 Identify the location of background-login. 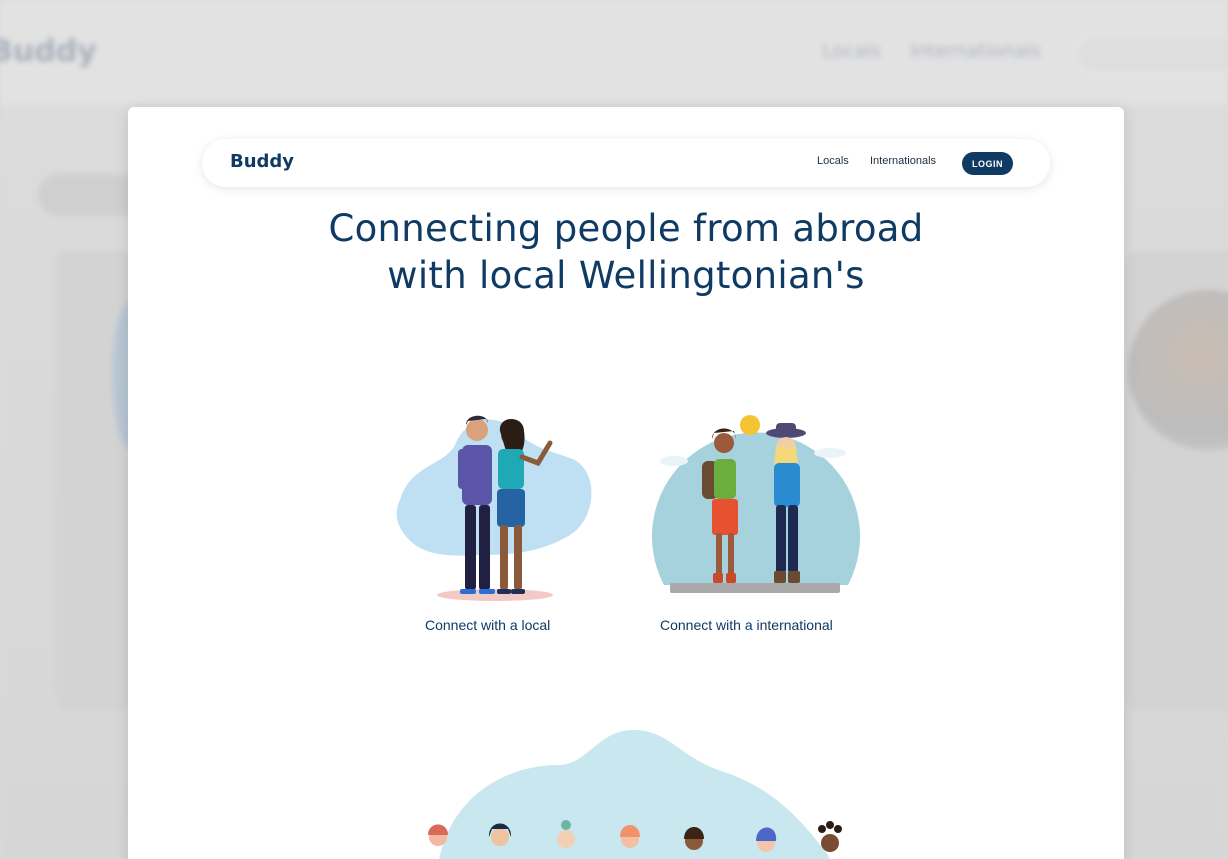
(1151, 54).